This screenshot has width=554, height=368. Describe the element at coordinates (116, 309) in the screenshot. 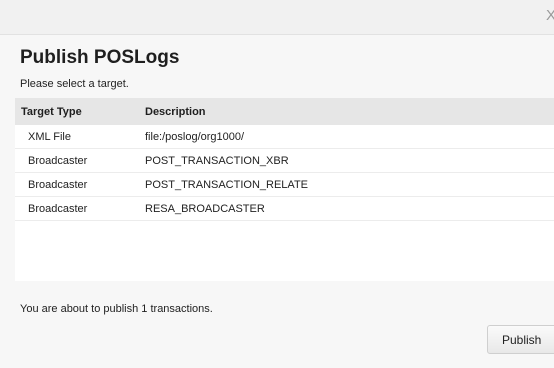

I see `publish-count-message: You are about to publish 1 transactions.` at that location.